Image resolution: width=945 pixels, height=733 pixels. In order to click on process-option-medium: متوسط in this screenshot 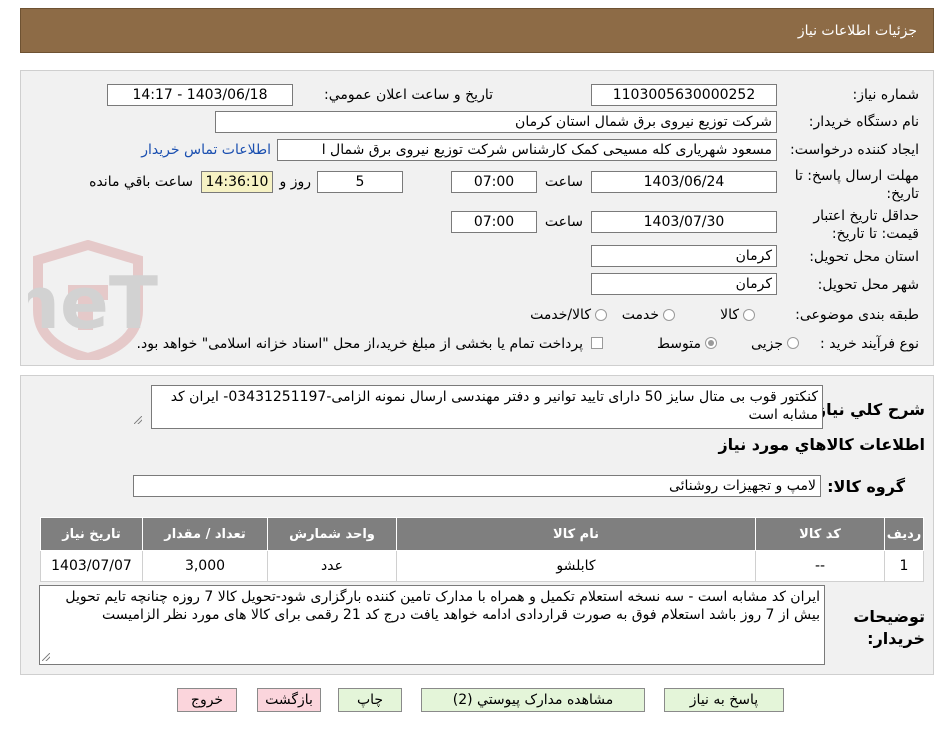, I will do `click(679, 344)`.